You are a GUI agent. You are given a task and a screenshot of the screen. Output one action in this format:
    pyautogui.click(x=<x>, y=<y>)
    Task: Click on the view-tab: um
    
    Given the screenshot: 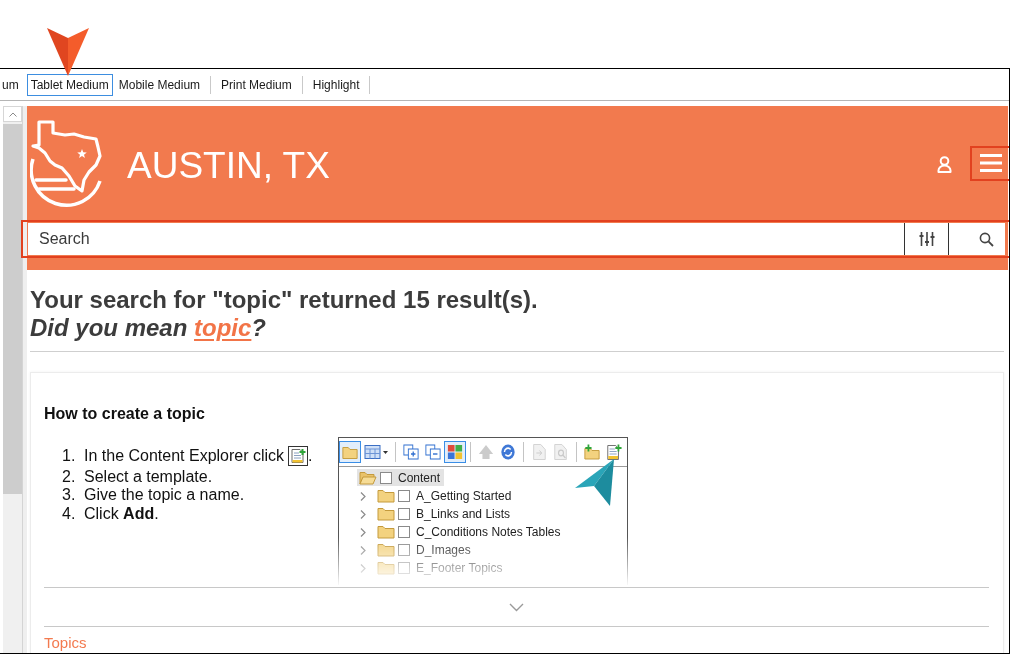 What is the action you would take?
    pyautogui.click(x=11, y=84)
    